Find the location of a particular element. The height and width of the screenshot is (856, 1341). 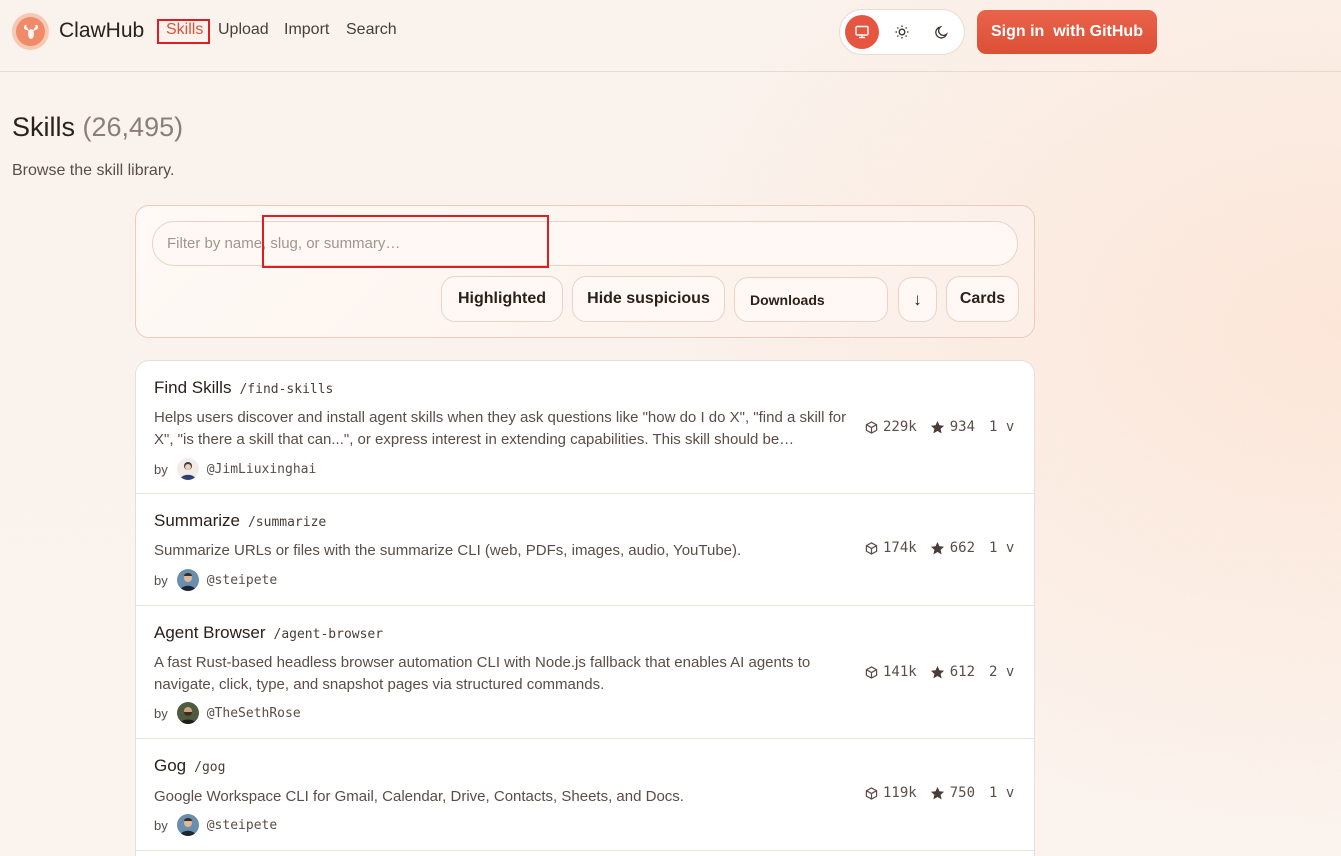

author-handle: @JimLiuxinghai is located at coordinates (262, 469).